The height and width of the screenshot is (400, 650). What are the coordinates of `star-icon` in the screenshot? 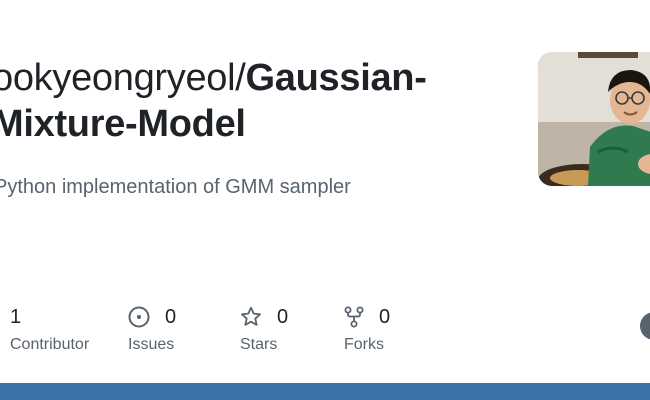 It's located at (251, 316).